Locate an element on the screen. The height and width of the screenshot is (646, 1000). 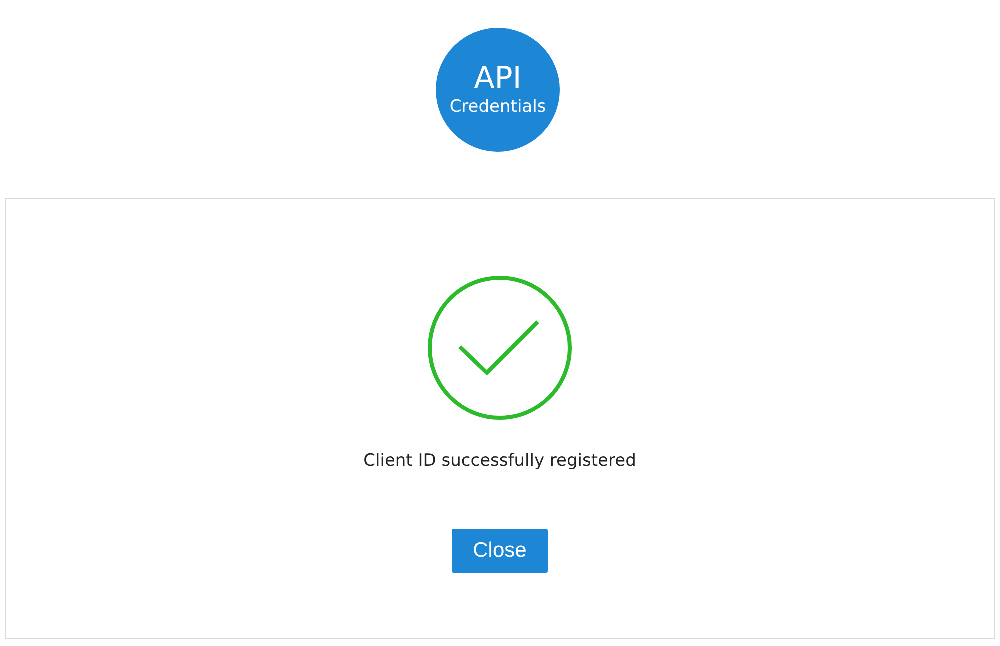
close-button: Close is located at coordinates (500, 551).